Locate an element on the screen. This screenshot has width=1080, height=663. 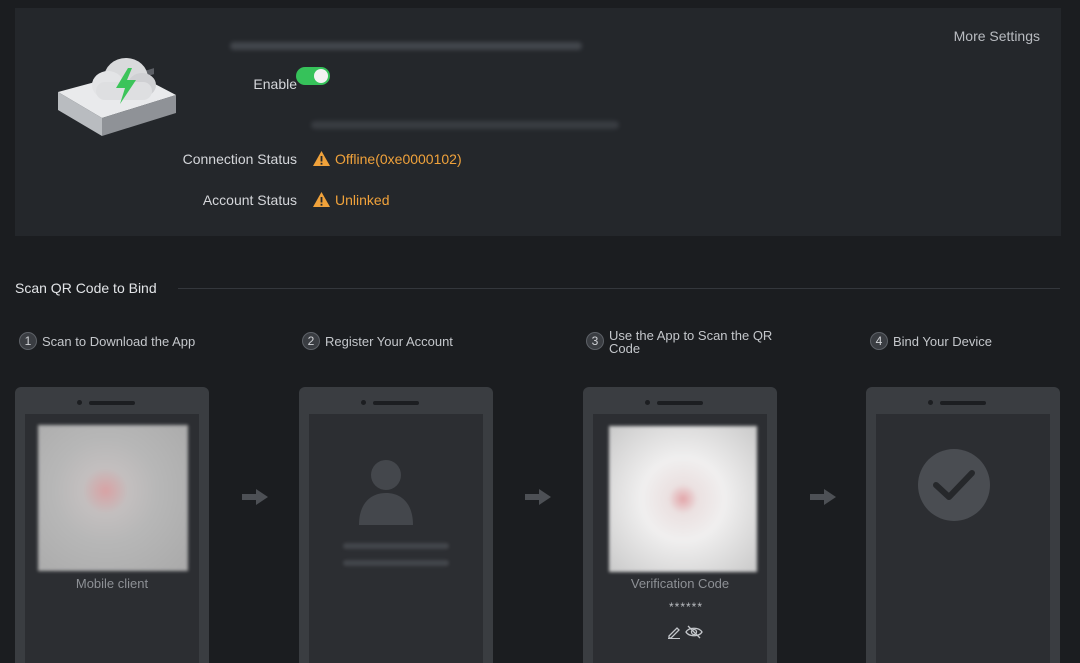
app-download-qr-code is located at coordinates (113, 498).